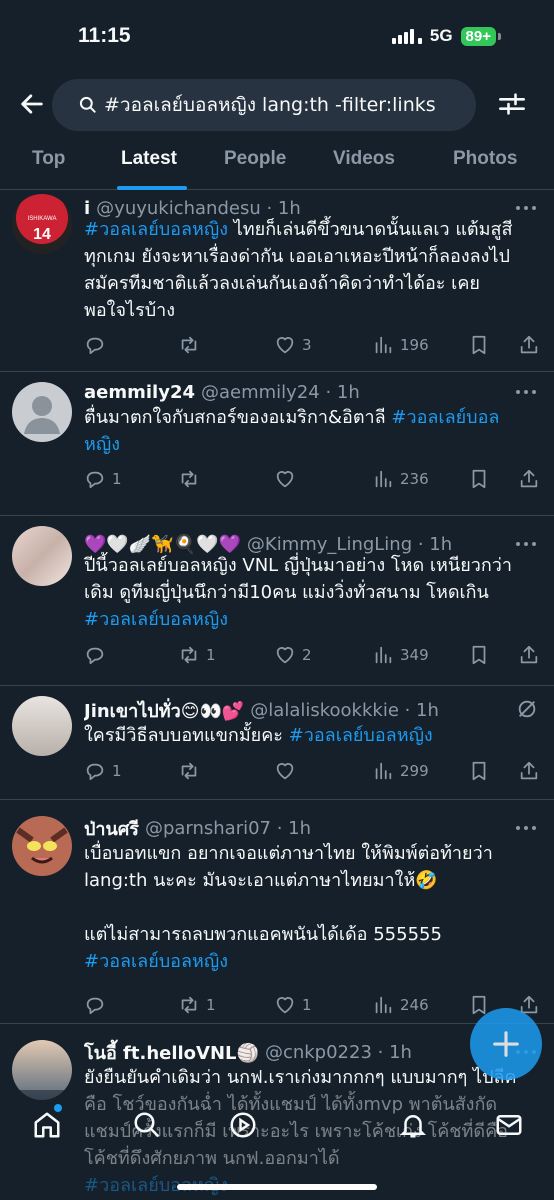 Image resolution: width=554 pixels, height=1200 pixels. Describe the element at coordinates (506, 1044) in the screenshot. I see `compose-button` at that location.